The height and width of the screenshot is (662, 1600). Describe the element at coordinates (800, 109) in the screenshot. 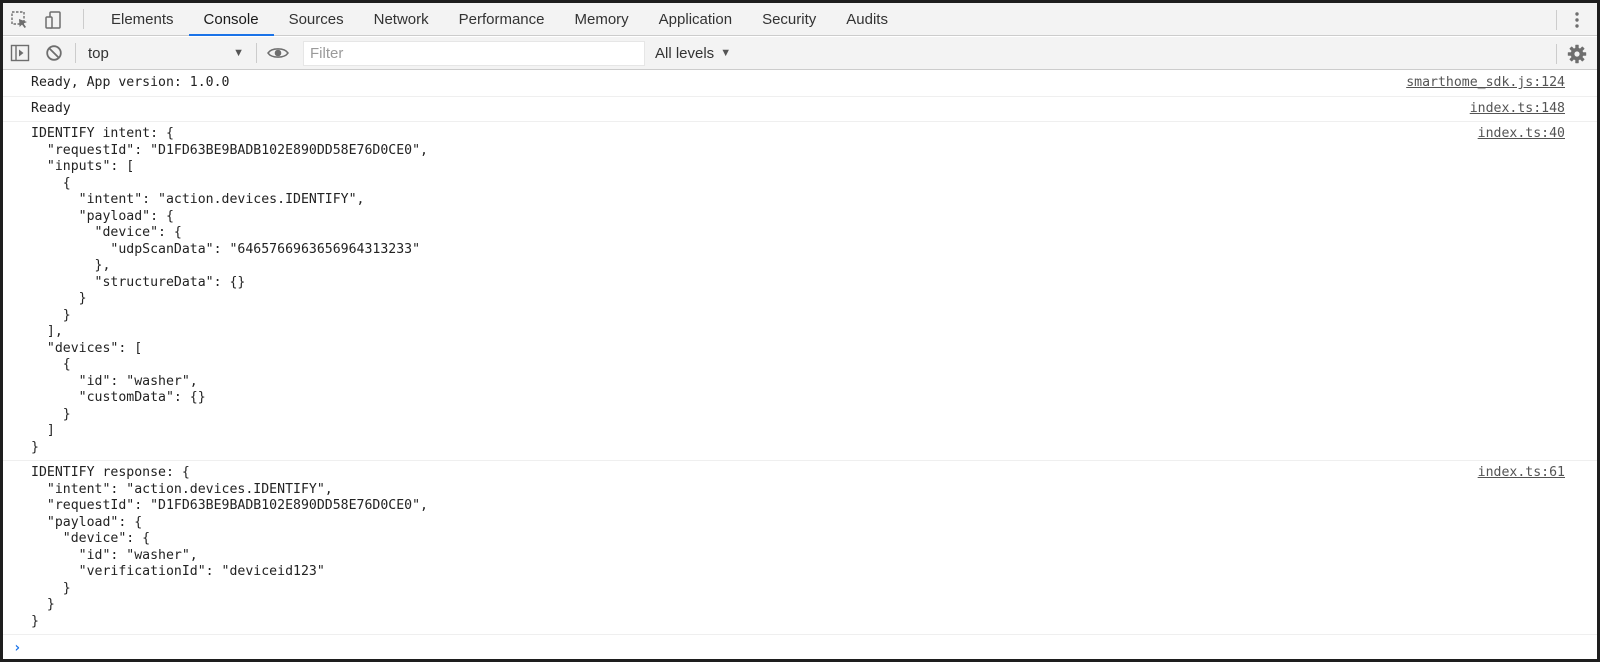

I see `console-message: Ready index.ts:148` at that location.